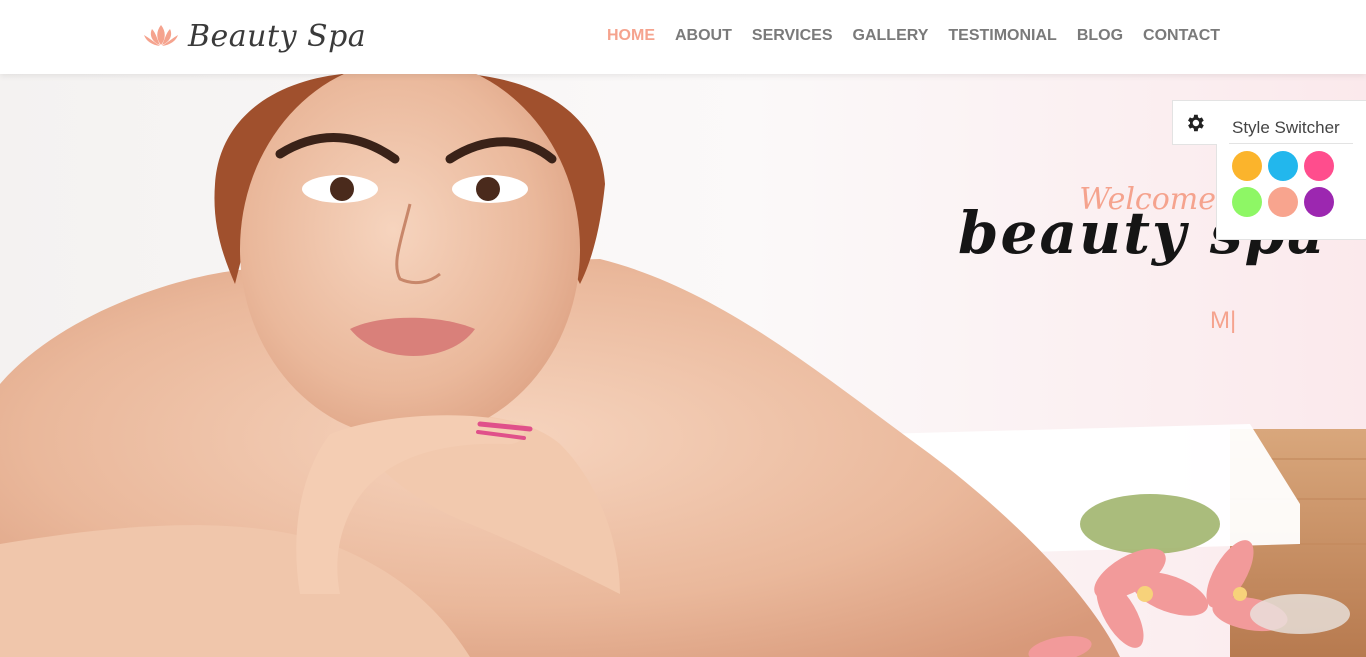 This screenshot has width=1366, height=657. I want to click on gear-icon, so click(1196, 122).